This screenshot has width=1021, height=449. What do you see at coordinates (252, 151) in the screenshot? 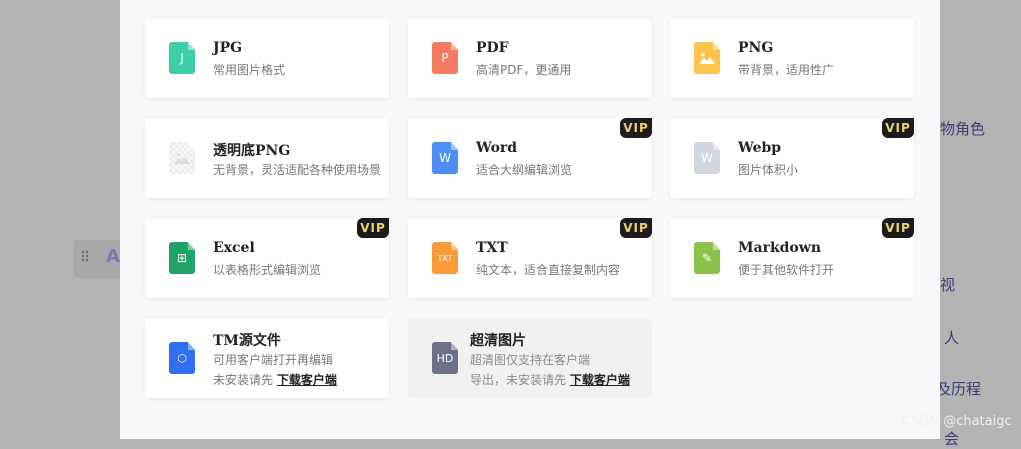
I see `format-title: 透明底PNG` at bounding box center [252, 151].